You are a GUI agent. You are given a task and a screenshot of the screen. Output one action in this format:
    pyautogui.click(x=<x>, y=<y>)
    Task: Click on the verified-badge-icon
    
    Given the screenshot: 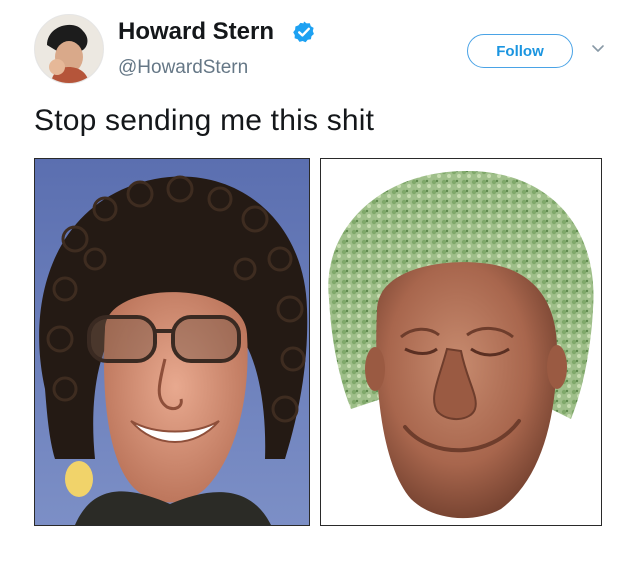 What is the action you would take?
    pyautogui.click(x=303, y=32)
    